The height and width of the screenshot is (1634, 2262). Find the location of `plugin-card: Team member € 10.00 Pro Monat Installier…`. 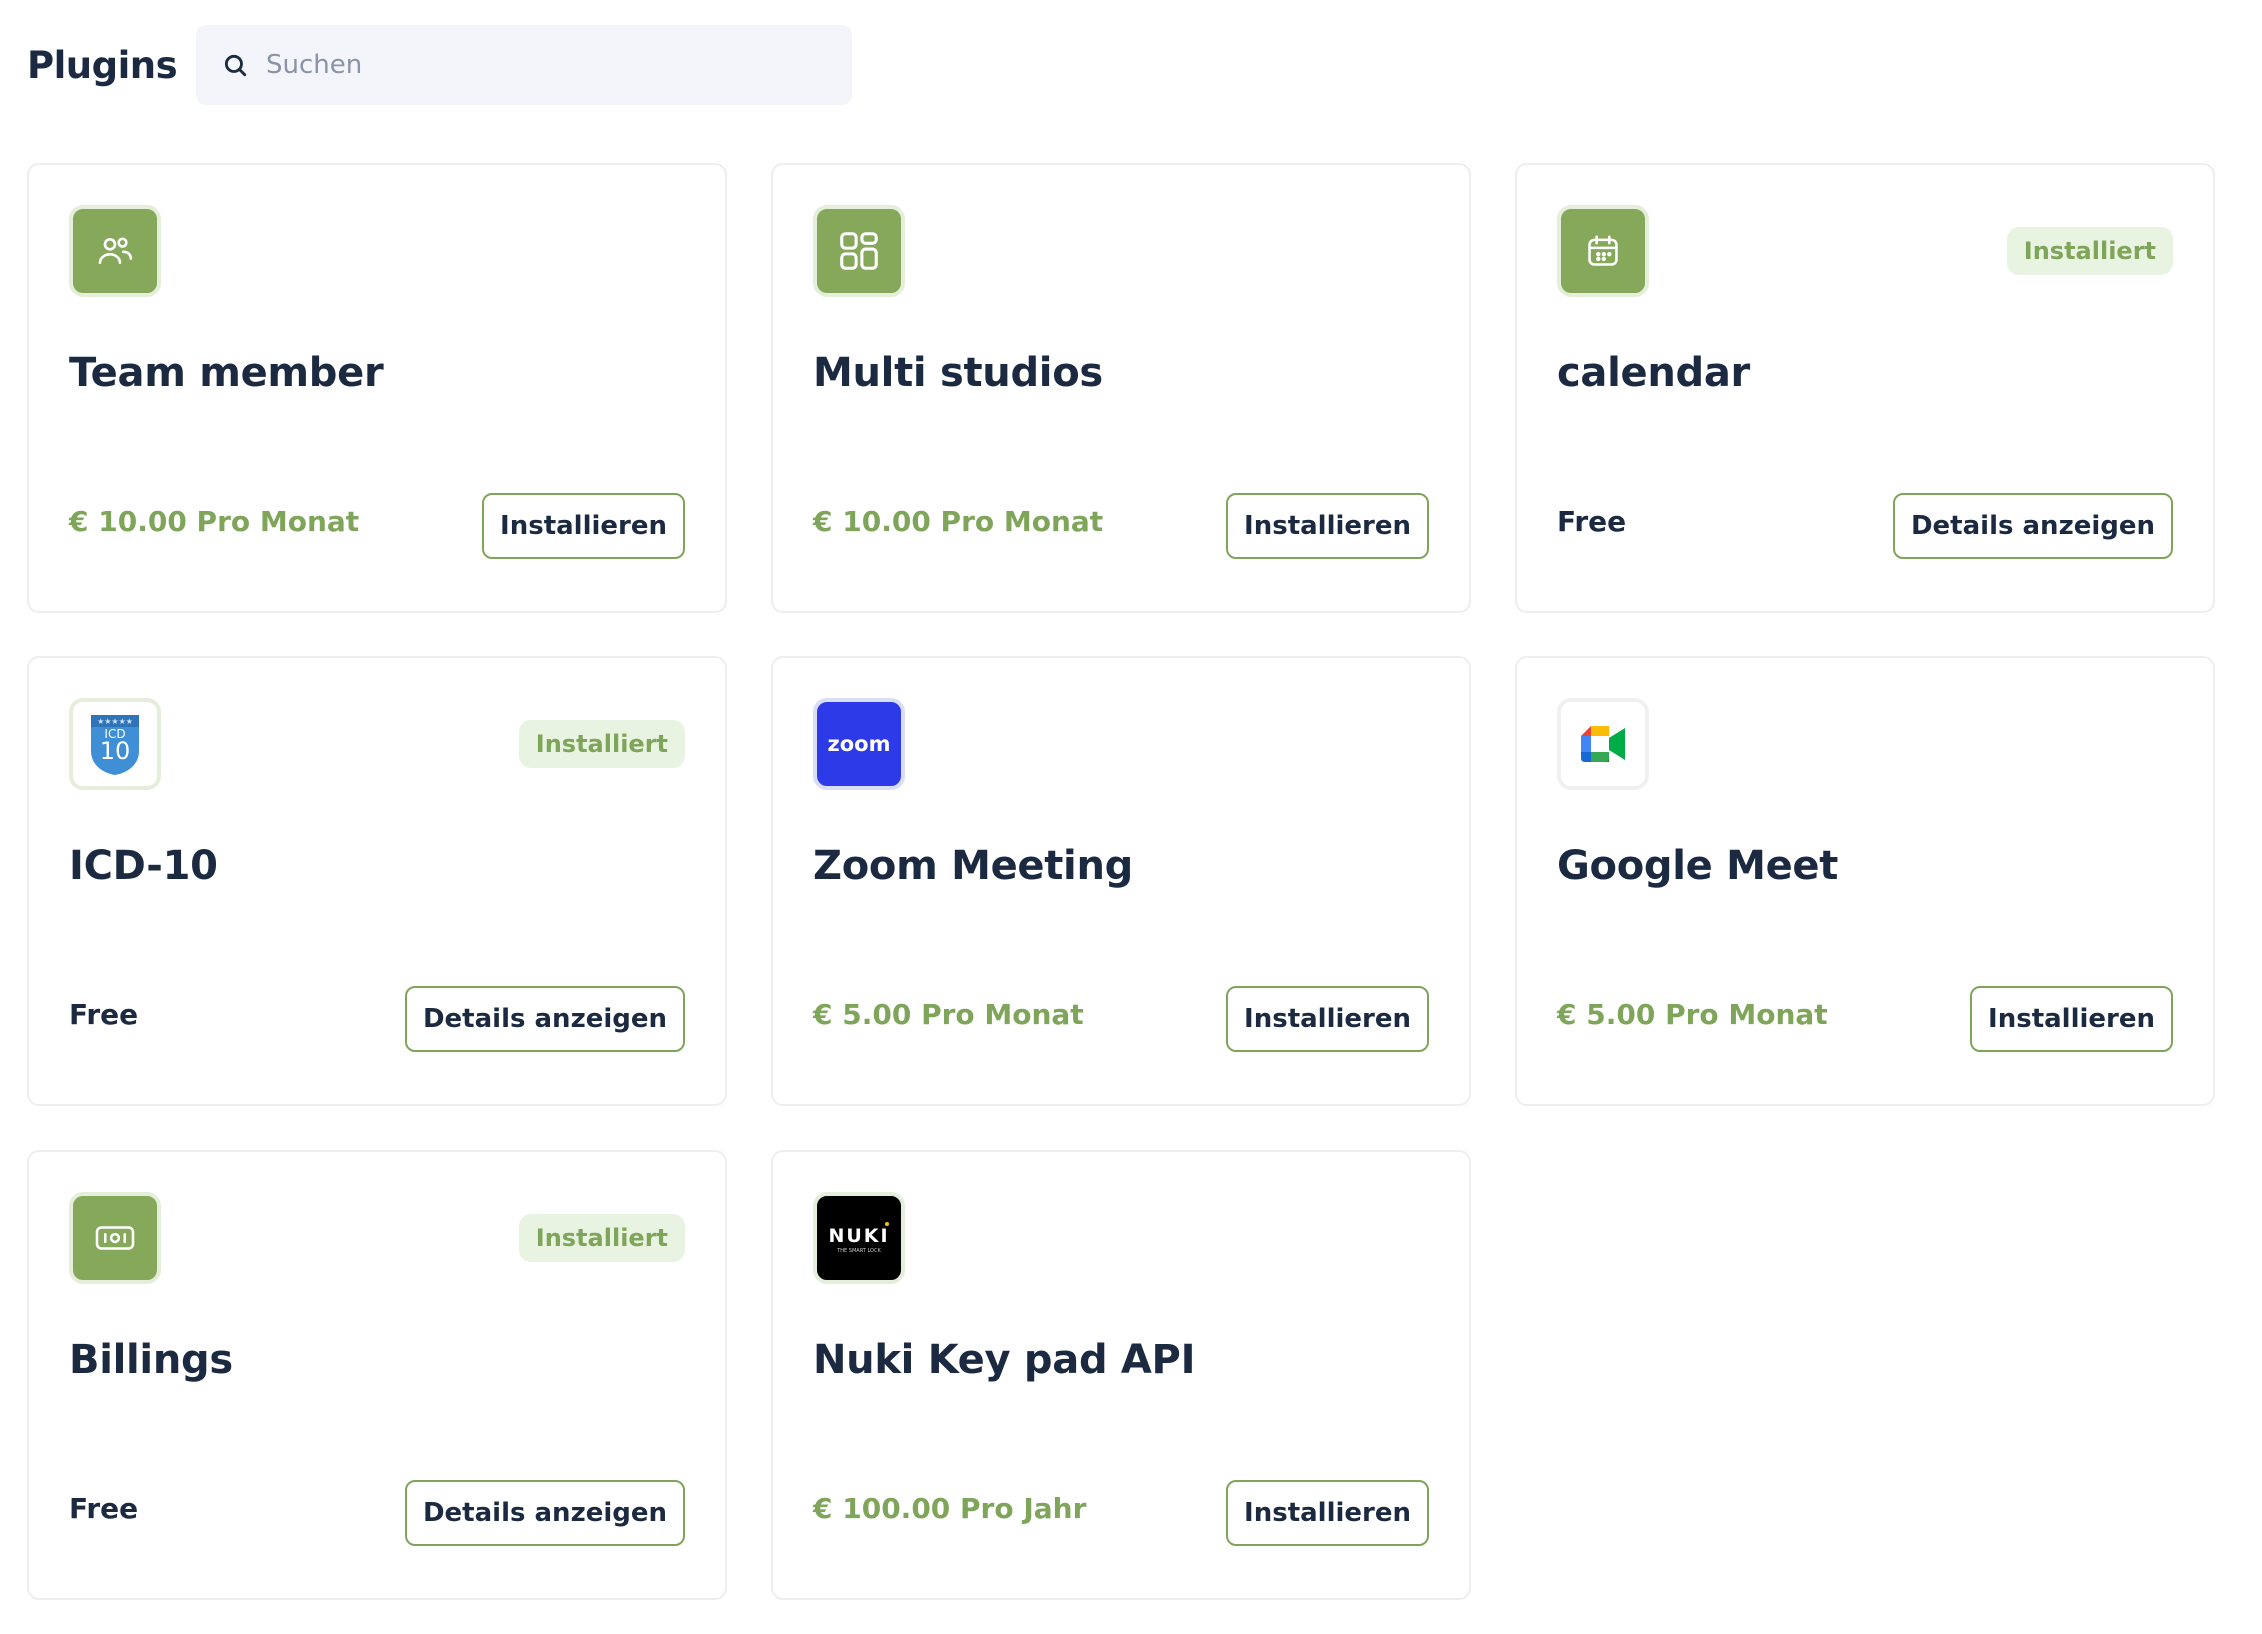

plugin-card: Team member € 10.00 Pro Monat Installier… is located at coordinates (377, 388).